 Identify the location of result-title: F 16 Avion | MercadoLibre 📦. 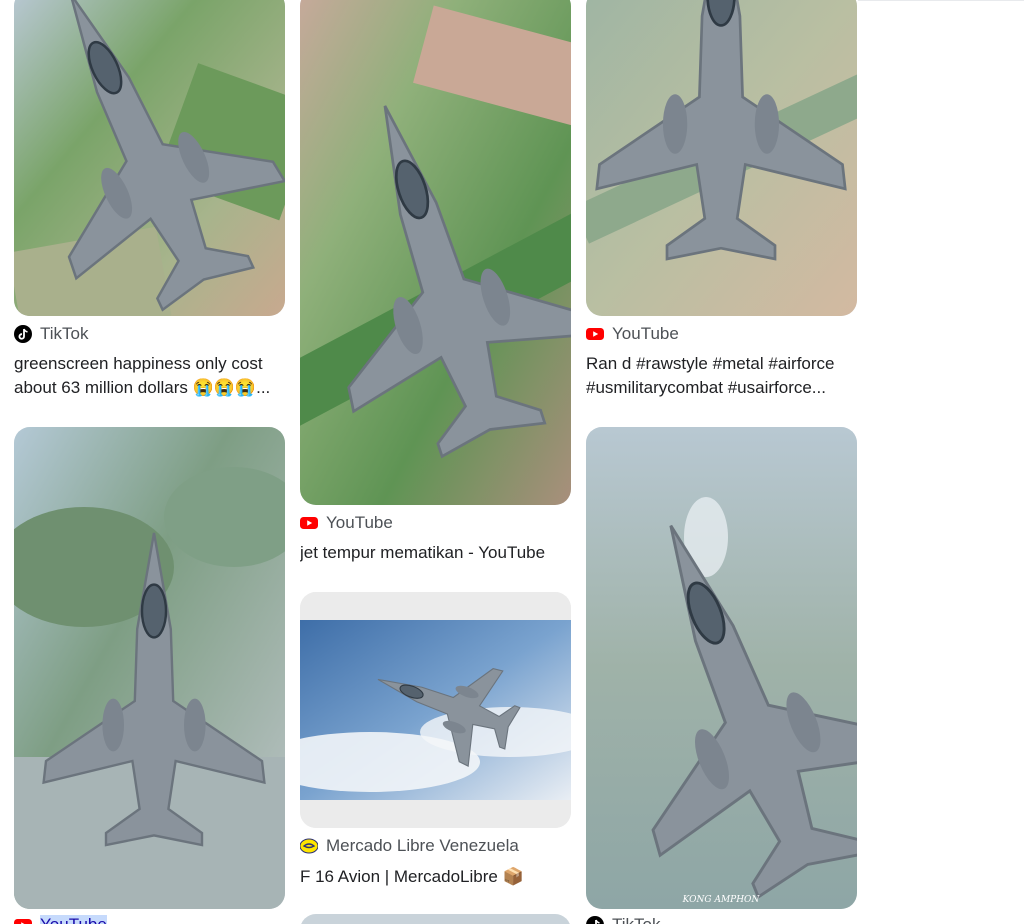
(437, 877).